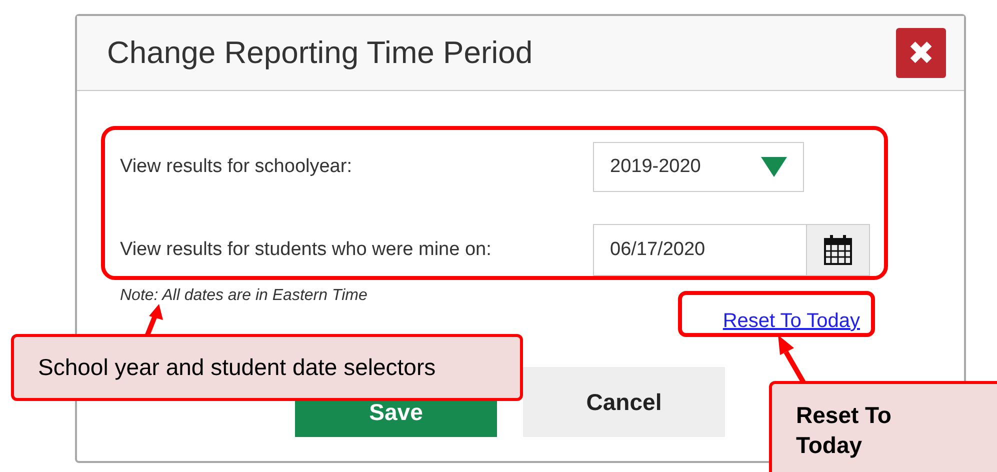 Image resolution: width=997 pixels, height=472 pixels. What do you see at coordinates (306, 250) in the screenshot?
I see `field-label: View results for students who were mine on:` at bounding box center [306, 250].